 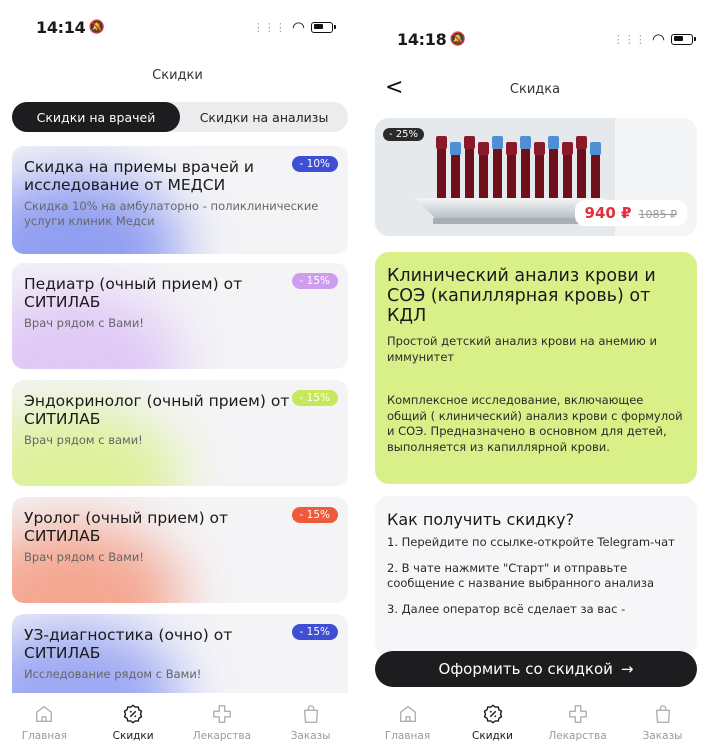 I want to click on arrow-right-icon: →, so click(x=627, y=669).